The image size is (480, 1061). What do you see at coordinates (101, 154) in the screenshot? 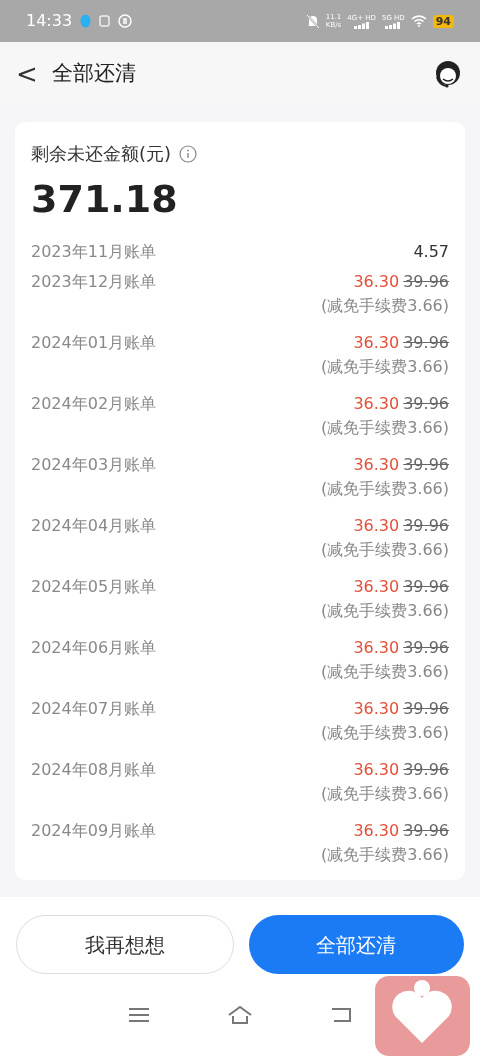
I see `remaining-amount-label: 剩余未还金额(元)` at bounding box center [101, 154].